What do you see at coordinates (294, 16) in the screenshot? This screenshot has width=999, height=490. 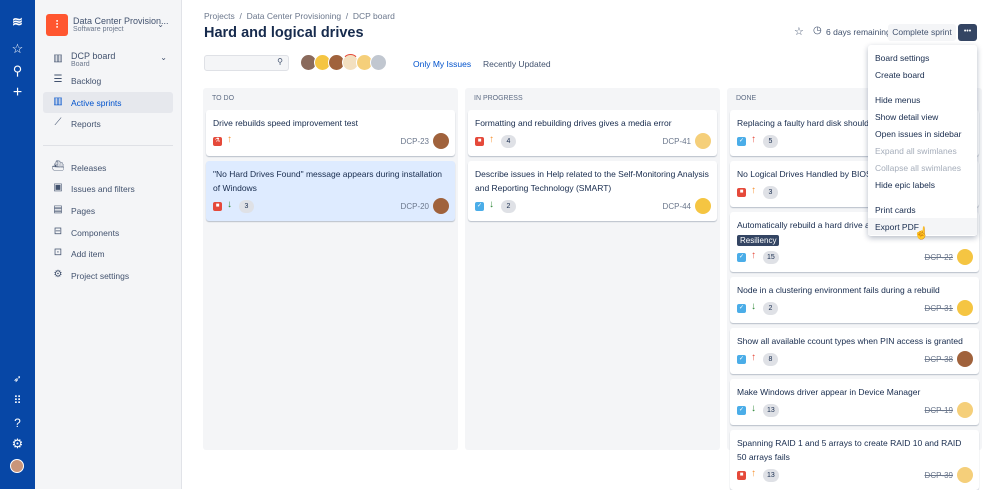 I see `breadcrumb-project: Data Center Provisioning` at bounding box center [294, 16].